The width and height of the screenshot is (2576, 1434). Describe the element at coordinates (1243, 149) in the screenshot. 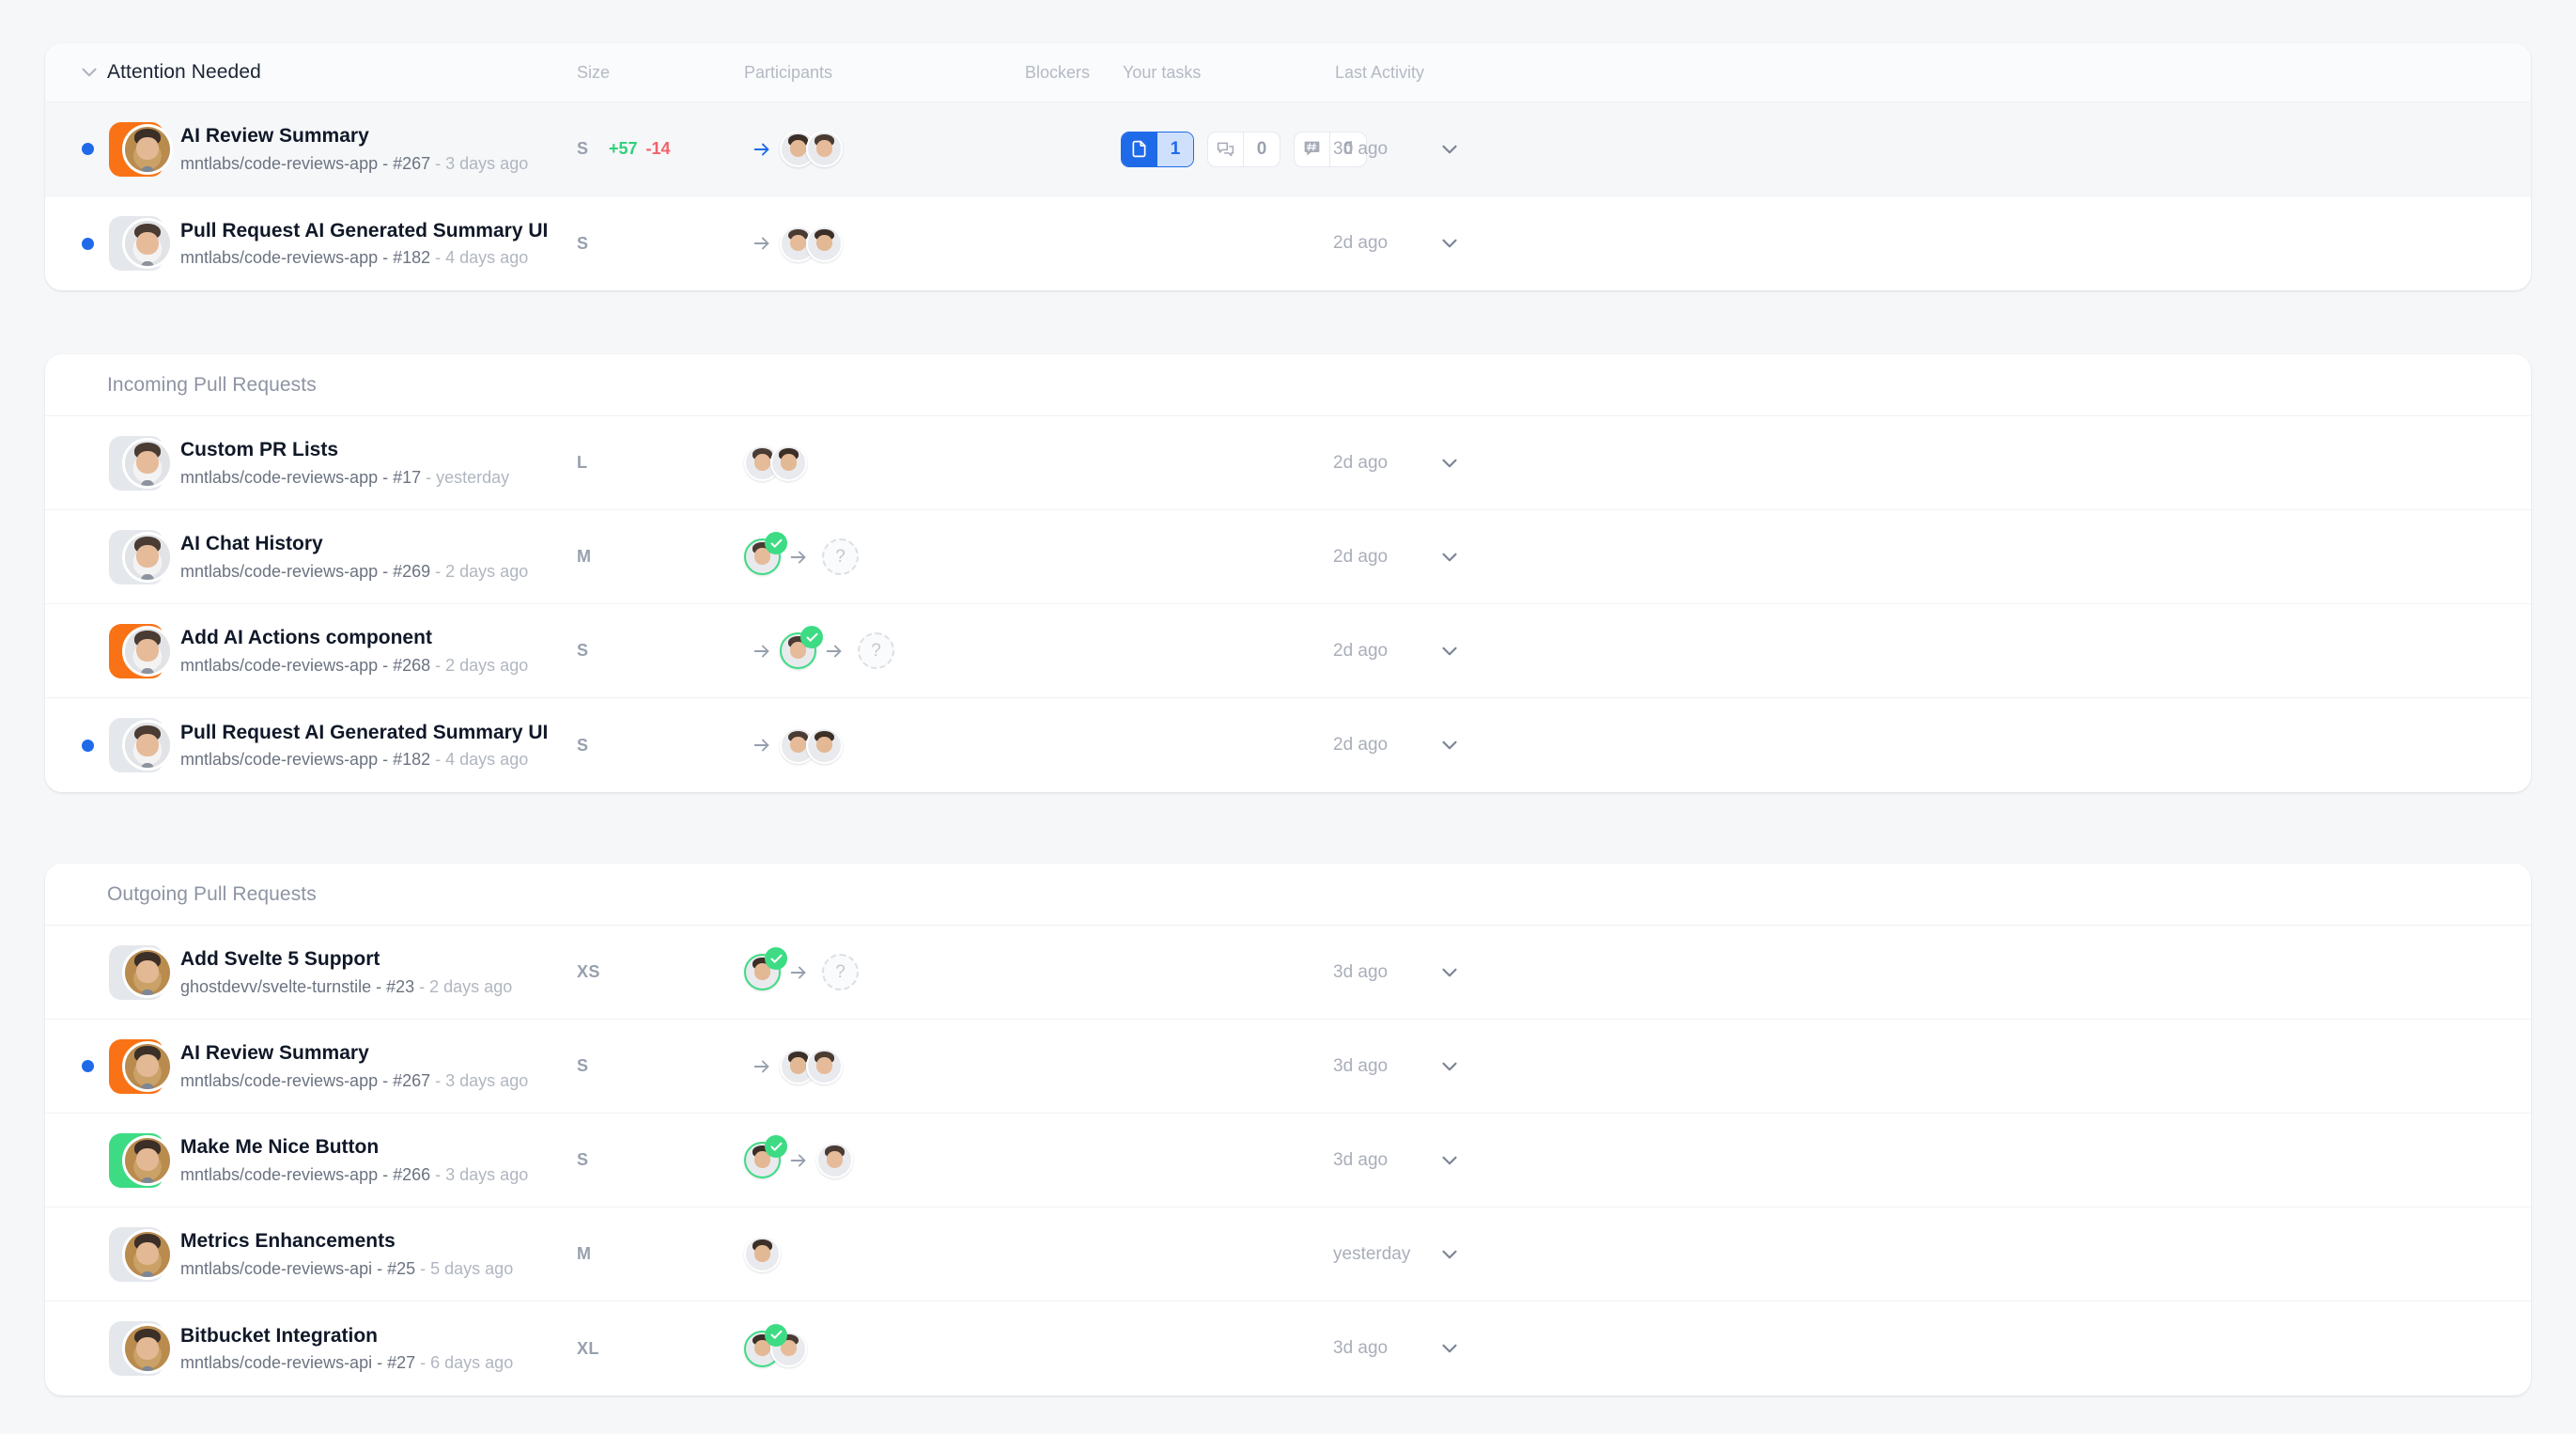

I see `task-badge-comments: 0` at that location.